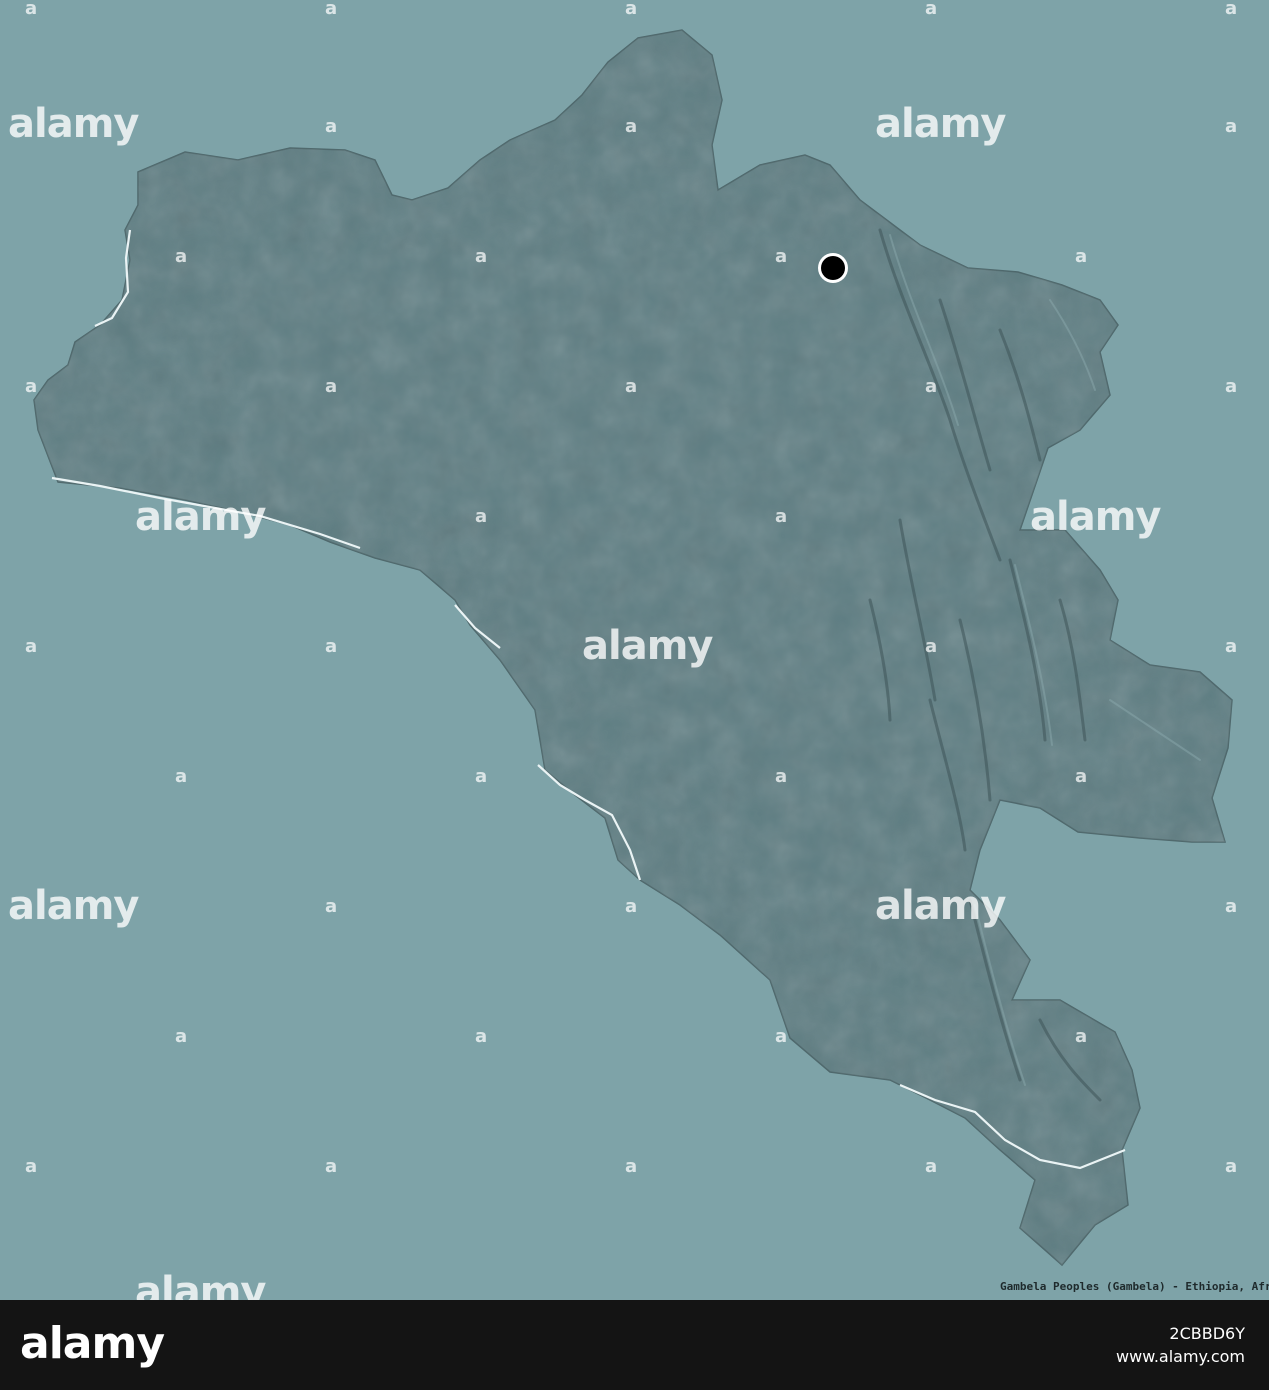 The width and height of the screenshot is (1269, 1390). What do you see at coordinates (634, 1345) in the screenshot?
I see `footer-bar: alamy 2CBBD6Y www.alamy.com` at bounding box center [634, 1345].